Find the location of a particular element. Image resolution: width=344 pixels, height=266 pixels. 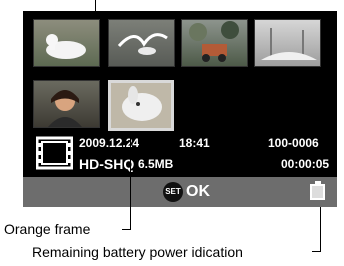

thumbnail-trees-image is located at coordinates (214, 41).